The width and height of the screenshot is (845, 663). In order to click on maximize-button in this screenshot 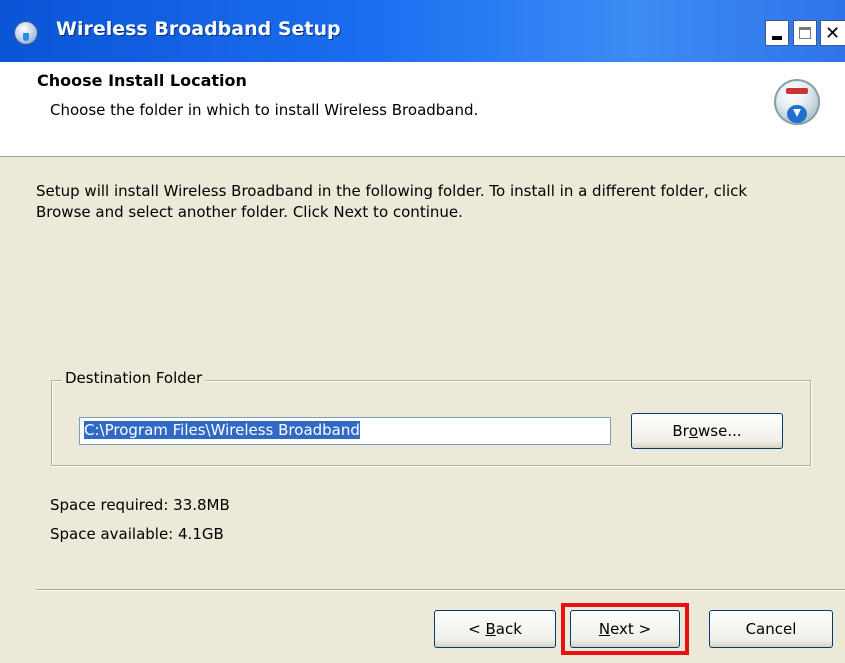, I will do `click(805, 33)`.